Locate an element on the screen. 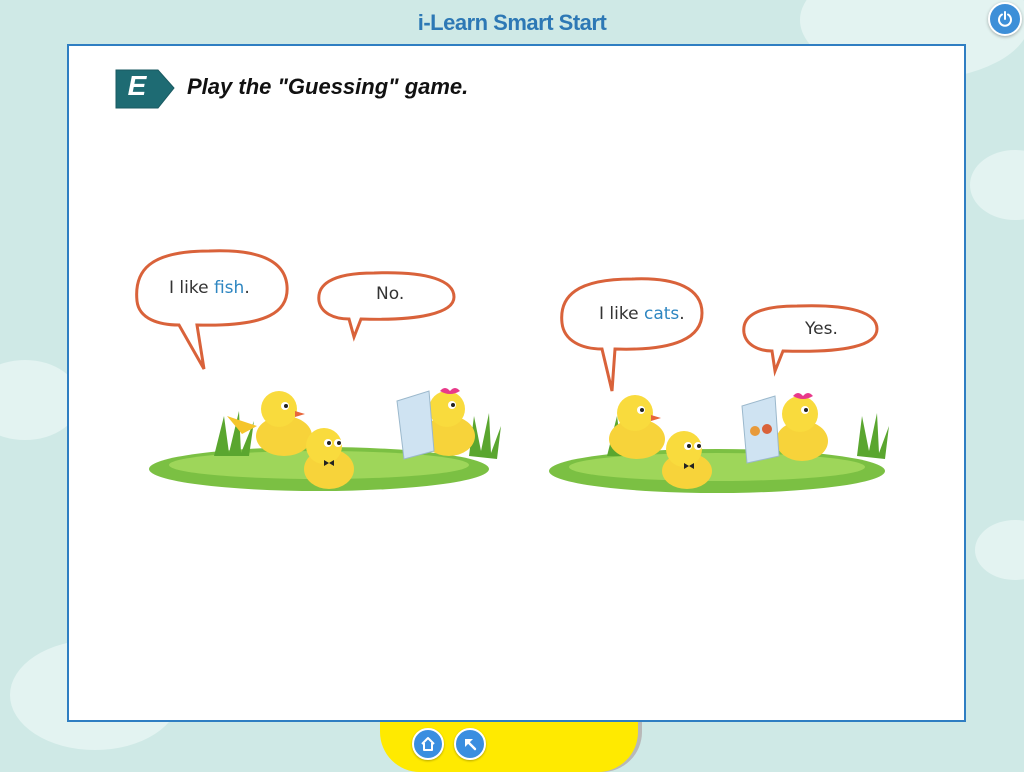 The width and height of the screenshot is (1024, 772). bubble-right-text: No. is located at coordinates (390, 294).